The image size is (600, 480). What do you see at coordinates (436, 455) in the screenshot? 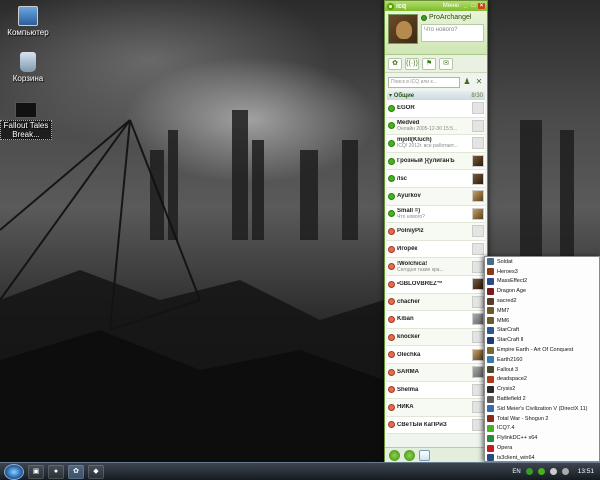
I see `icq-bottom-bar` at bounding box center [436, 455].